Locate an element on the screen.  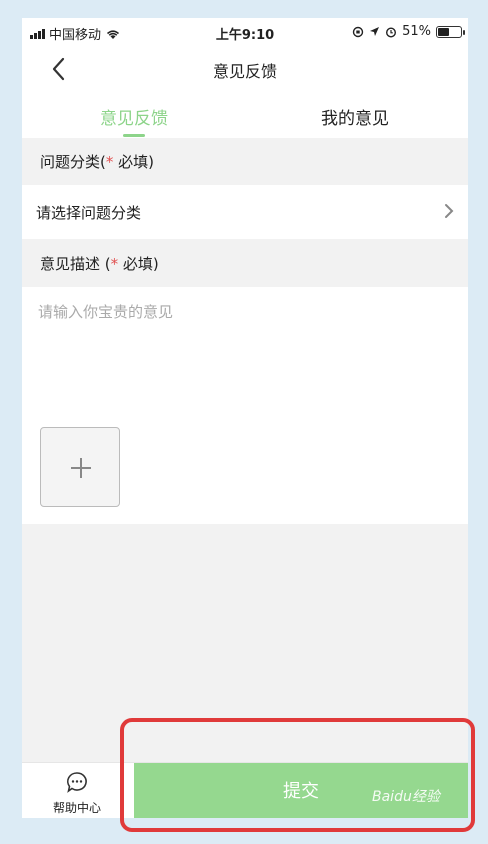
description-section-header: 意见描述 (* 必填) is located at coordinates (245, 262).